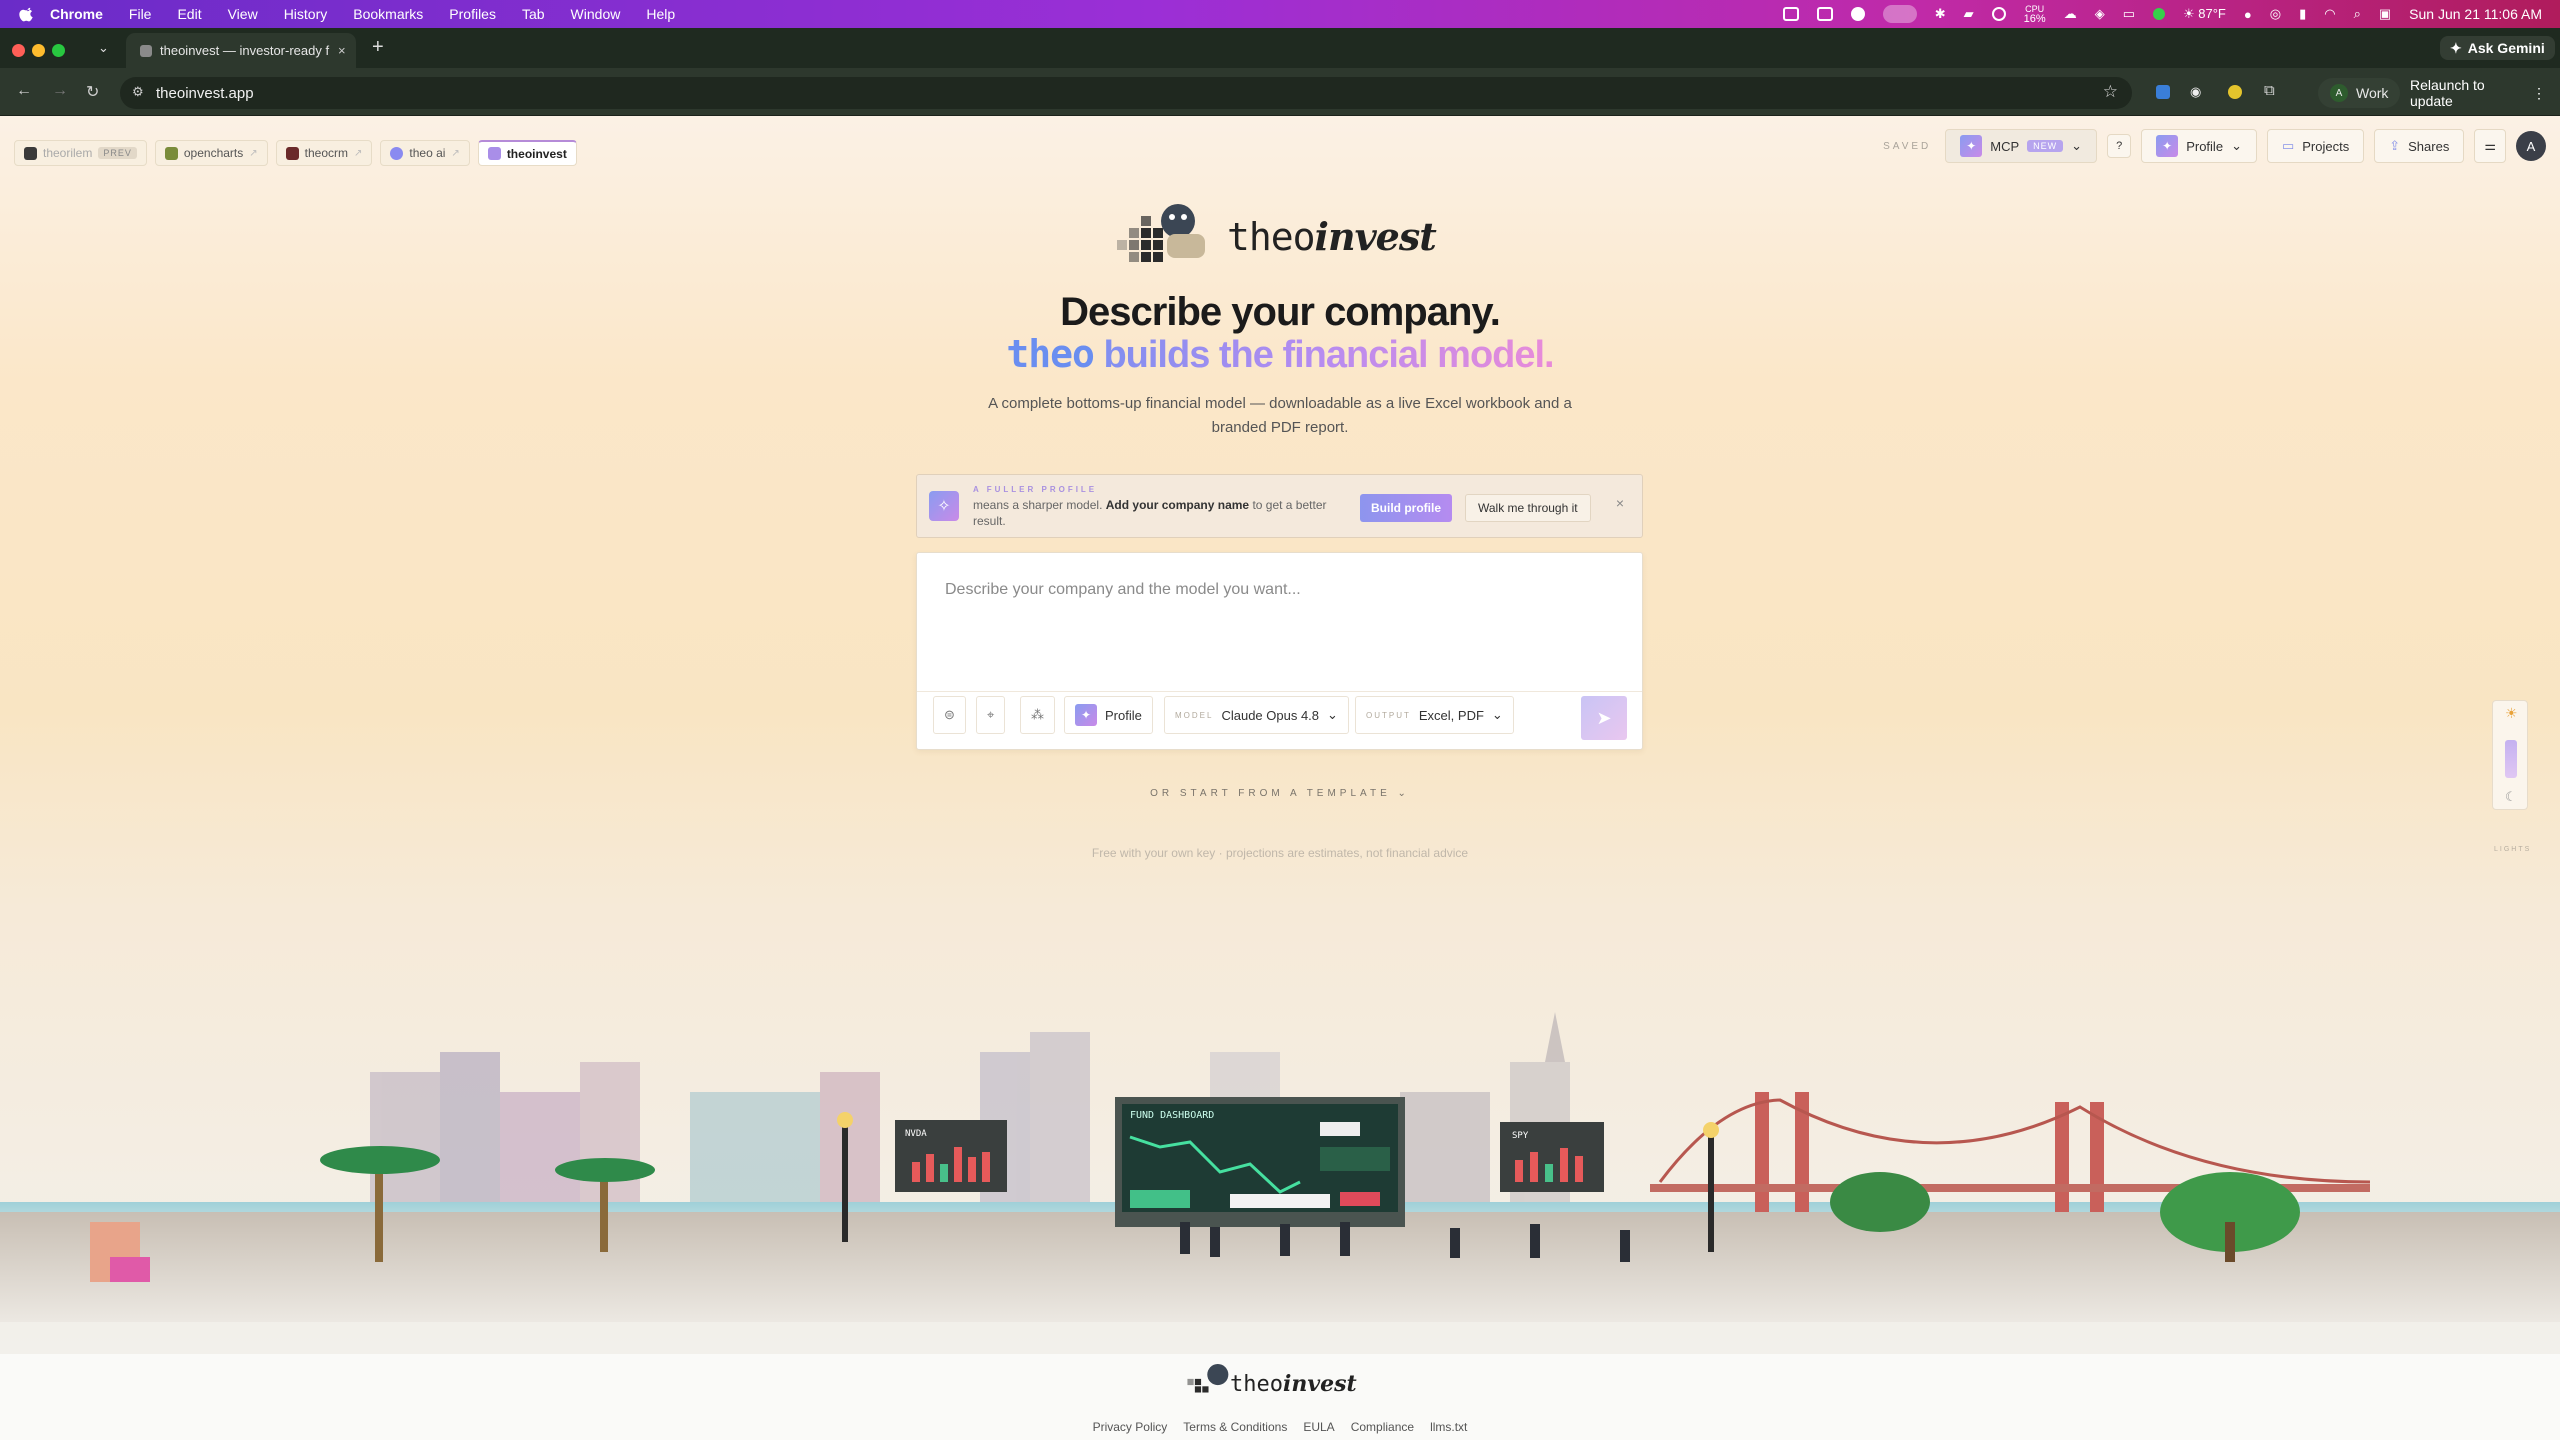  I want to click on output-select: OUTPUT Excel, PDF ⌄, so click(1434, 715).